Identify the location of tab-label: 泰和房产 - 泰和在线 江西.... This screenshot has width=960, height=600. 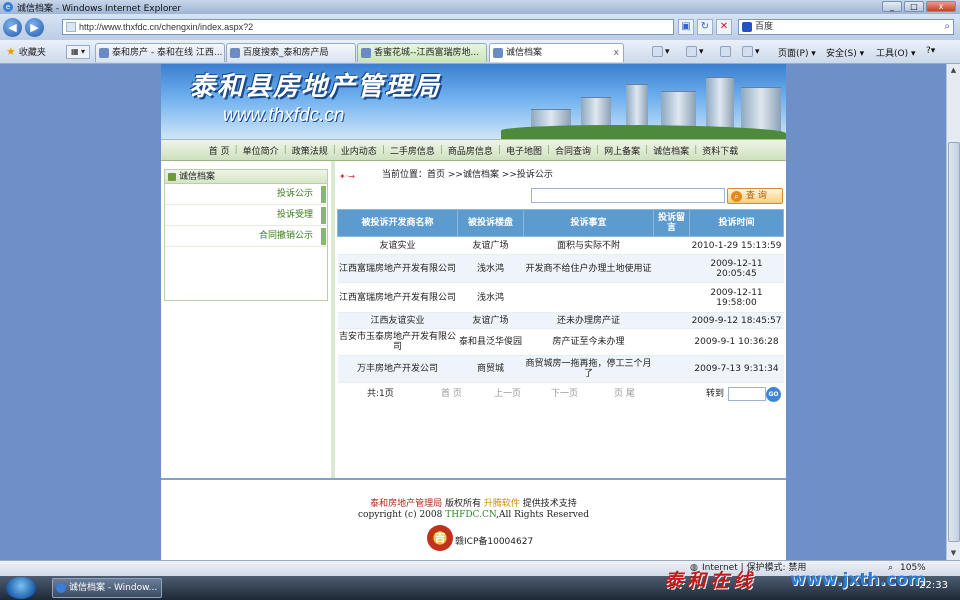
(167, 53).